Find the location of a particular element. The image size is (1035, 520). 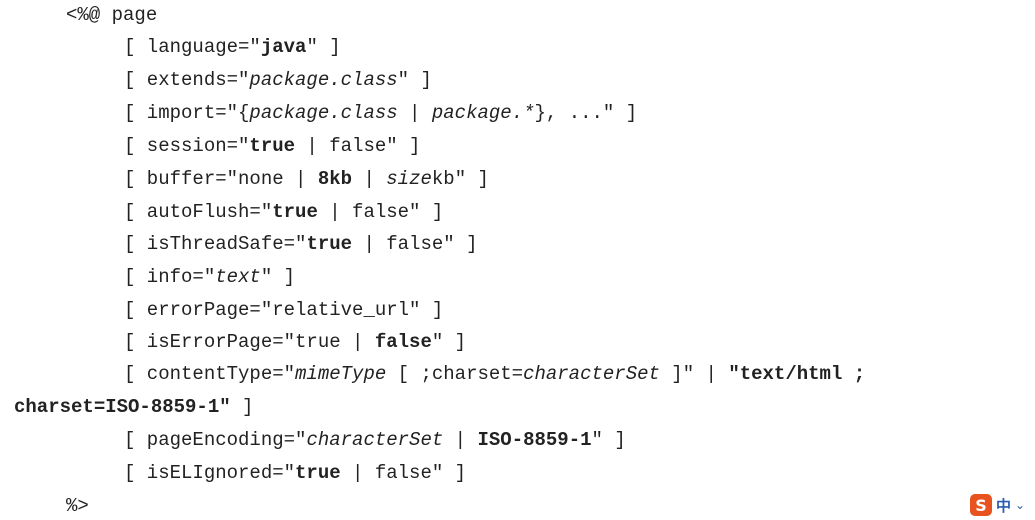

code-token: [ ;charset= is located at coordinates (455, 374).